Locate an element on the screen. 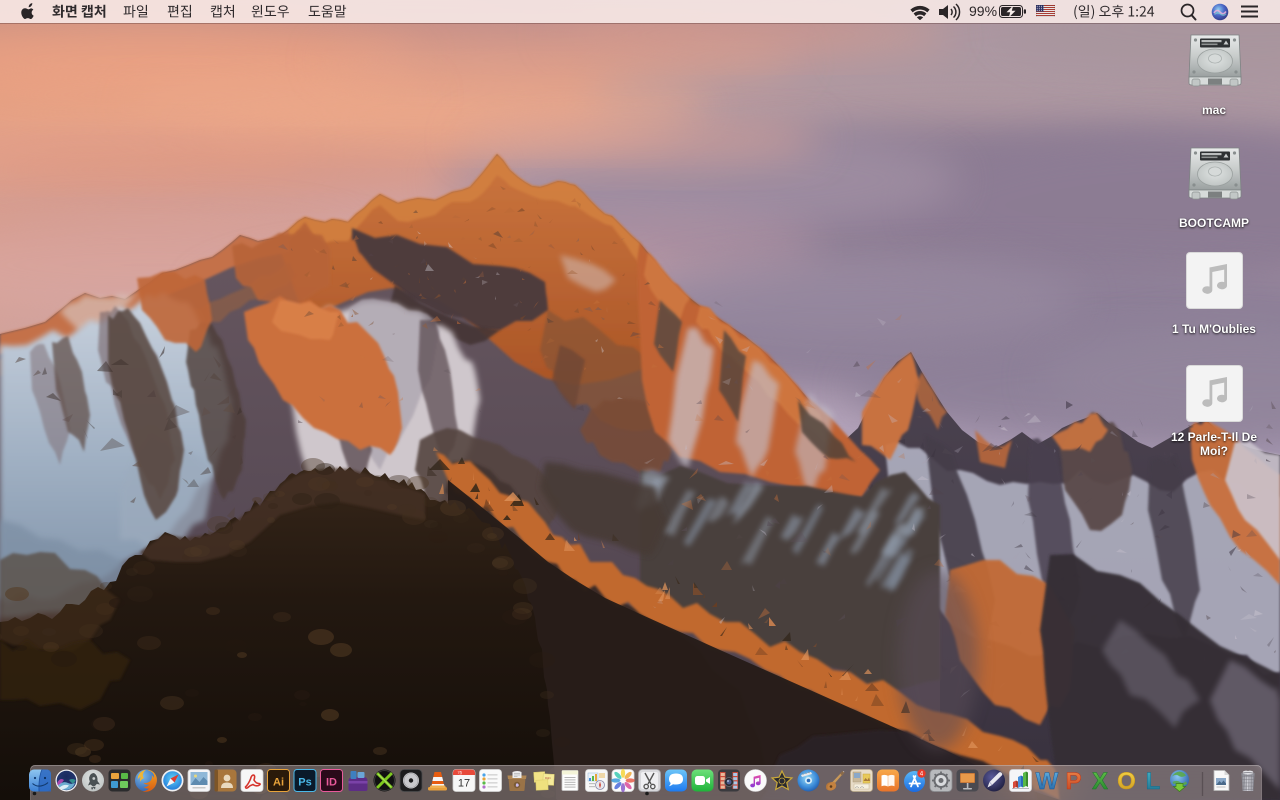 The height and width of the screenshot is (800, 1280). svg-text: W is located at coordinates (1047, 781).